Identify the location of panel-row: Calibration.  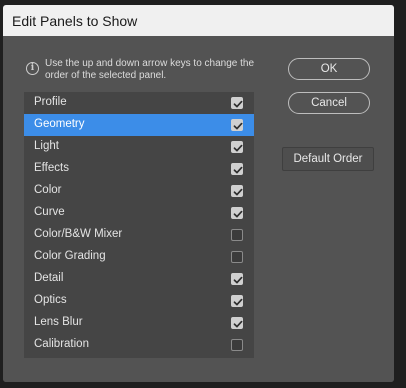
(139, 345).